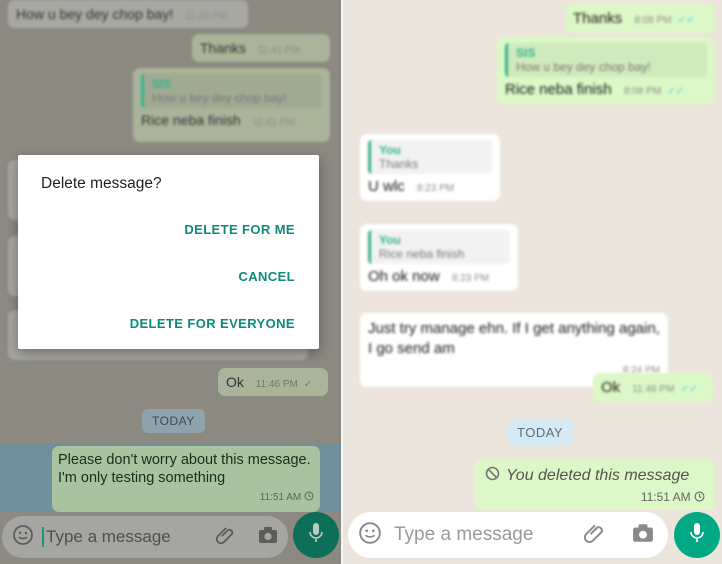 This screenshot has width=722, height=564. What do you see at coordinates (95, 14) in the screenshot?
I see `message-text: How u bey dey chop bay!` at bounding box center [95, 14].